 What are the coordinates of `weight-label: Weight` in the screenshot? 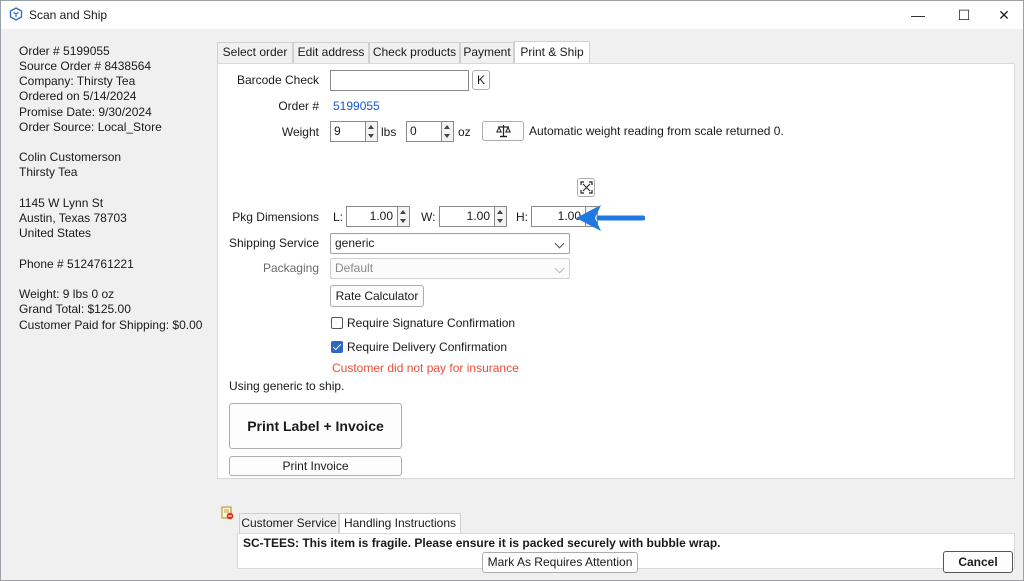 It's located at (300, 132).